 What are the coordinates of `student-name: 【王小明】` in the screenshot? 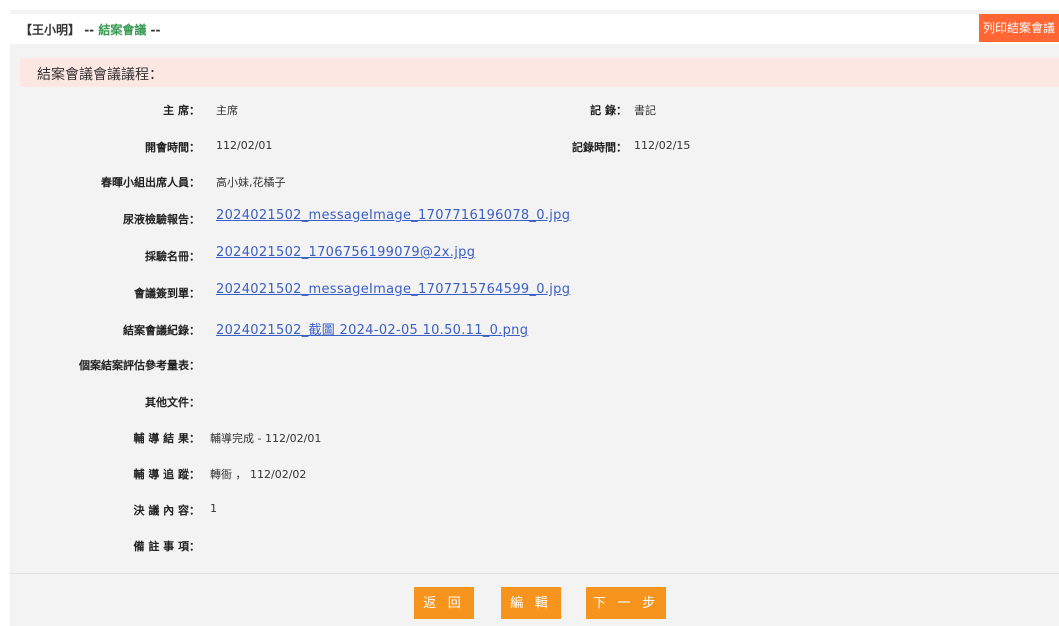 It's located at (50, 30).